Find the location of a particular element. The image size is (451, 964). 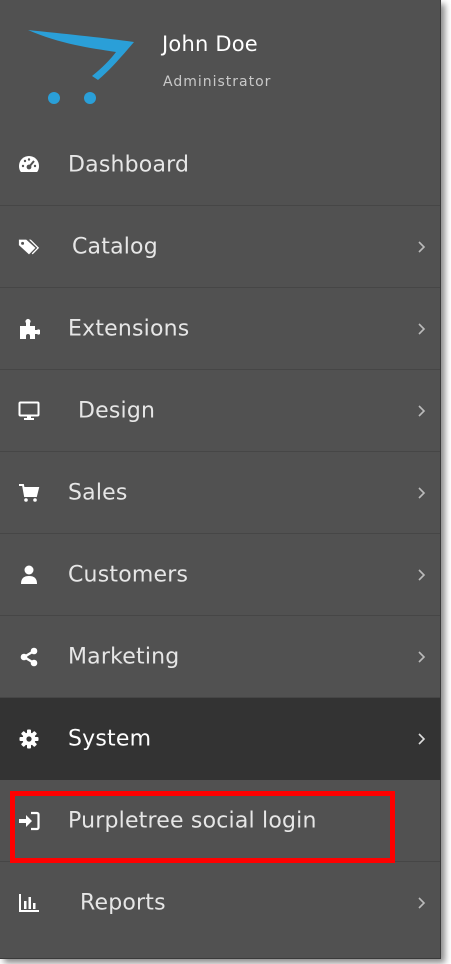

menu-item-extensions: Extensions is located at coordinates (220, 329).